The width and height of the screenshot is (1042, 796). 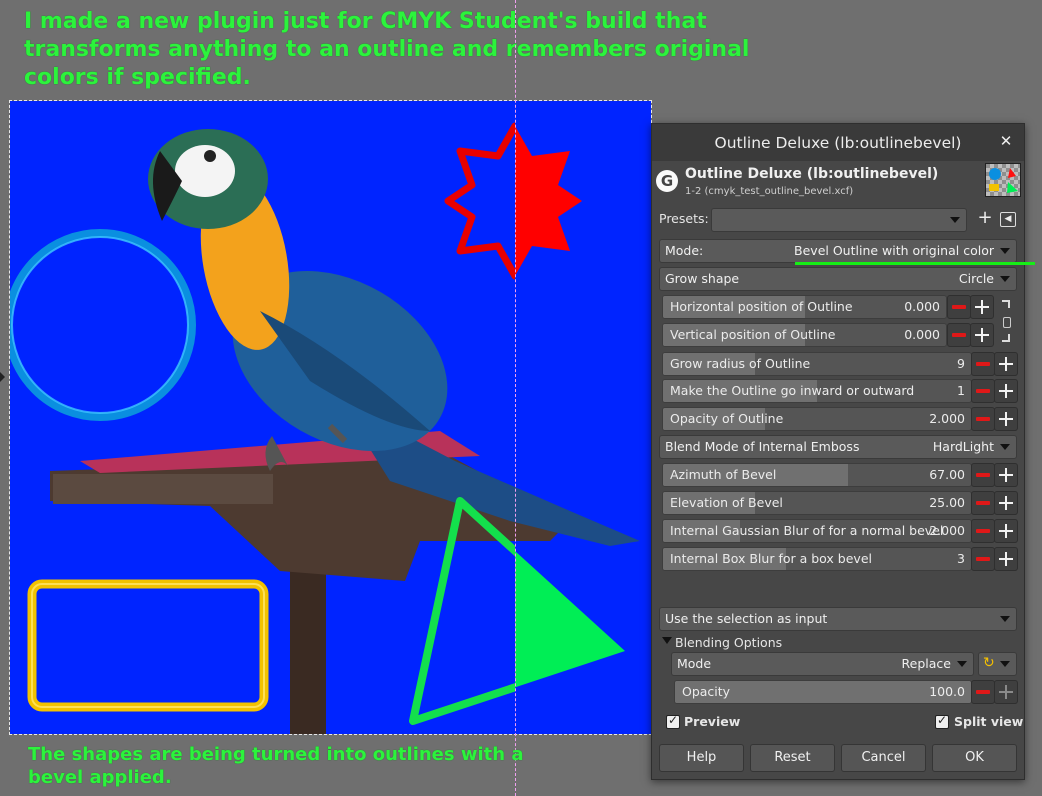 I want to click on increase-grow-radius-button, so click(x=1006, y=364).